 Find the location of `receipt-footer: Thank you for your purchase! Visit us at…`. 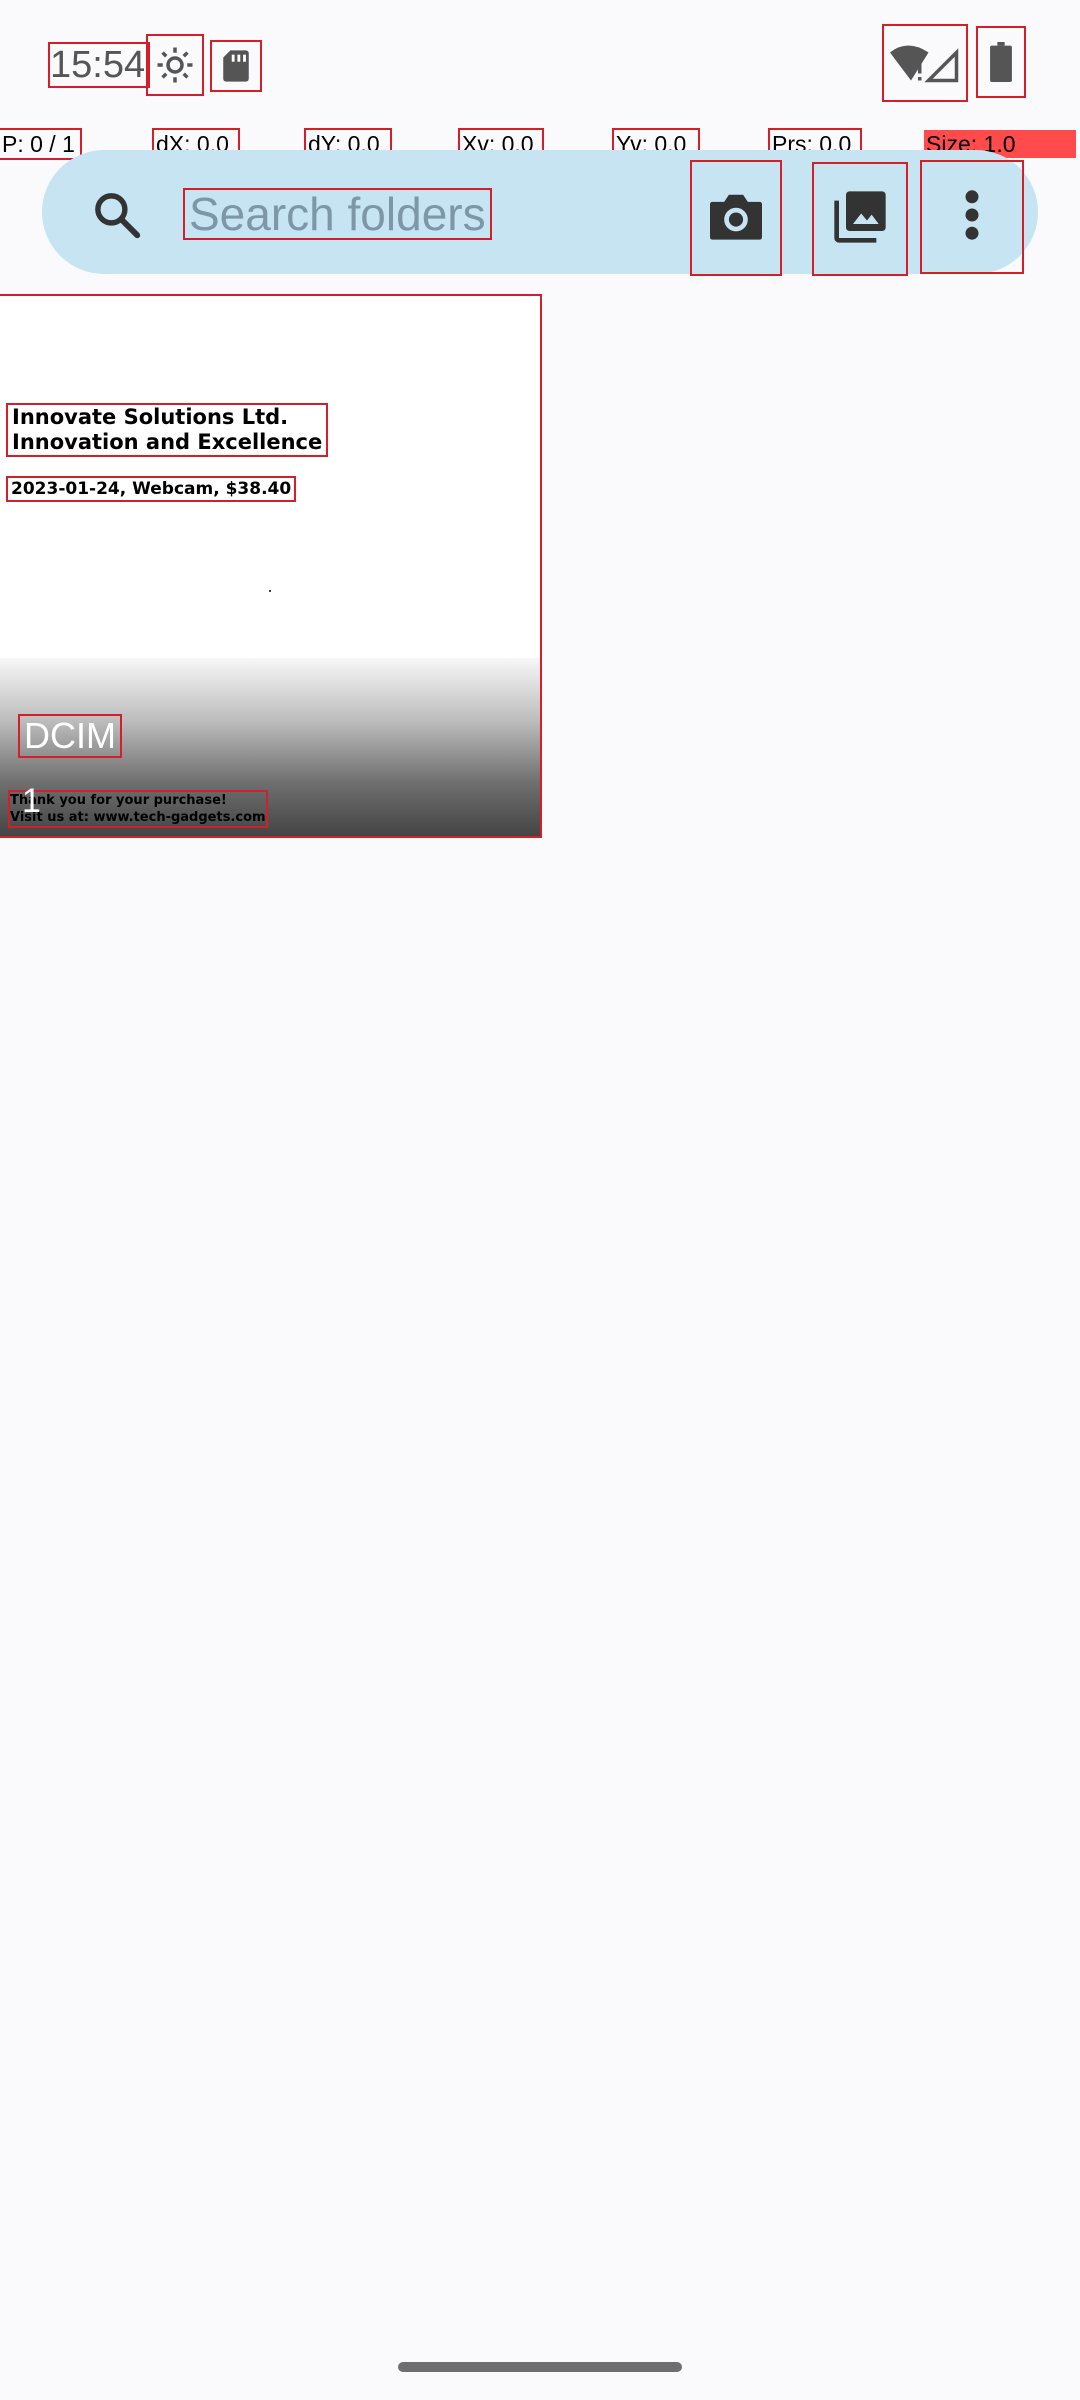

receipt-footer: Thank you for your purchase! Visit us at… is located at coordinates (138, 809).